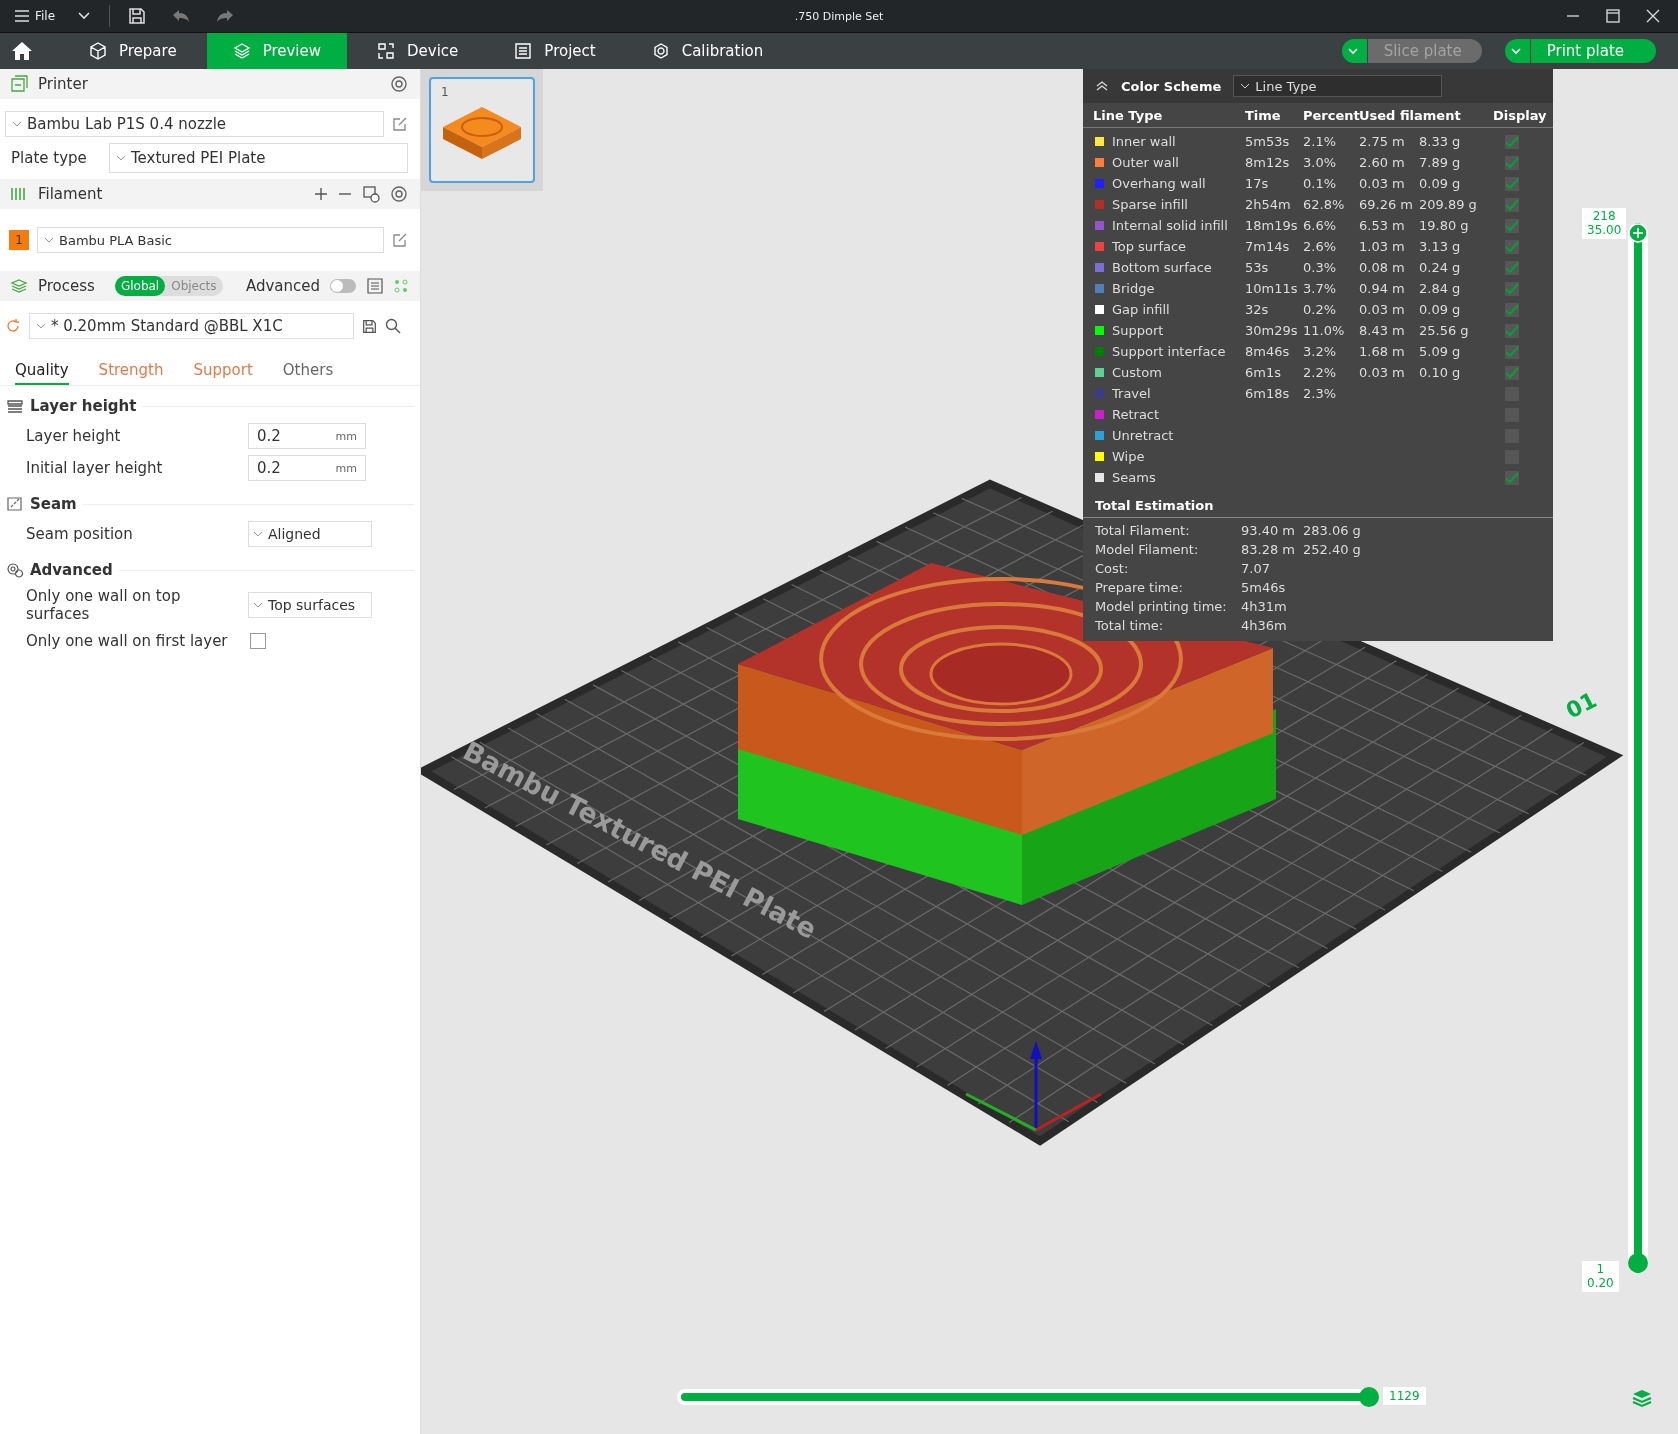 This screenshot has height=1434, width=1678. What do you see at coordinates (1320, 372) in the screenshot?
I see `percent-value: 2.2%` at bounding box center [1320, 372].